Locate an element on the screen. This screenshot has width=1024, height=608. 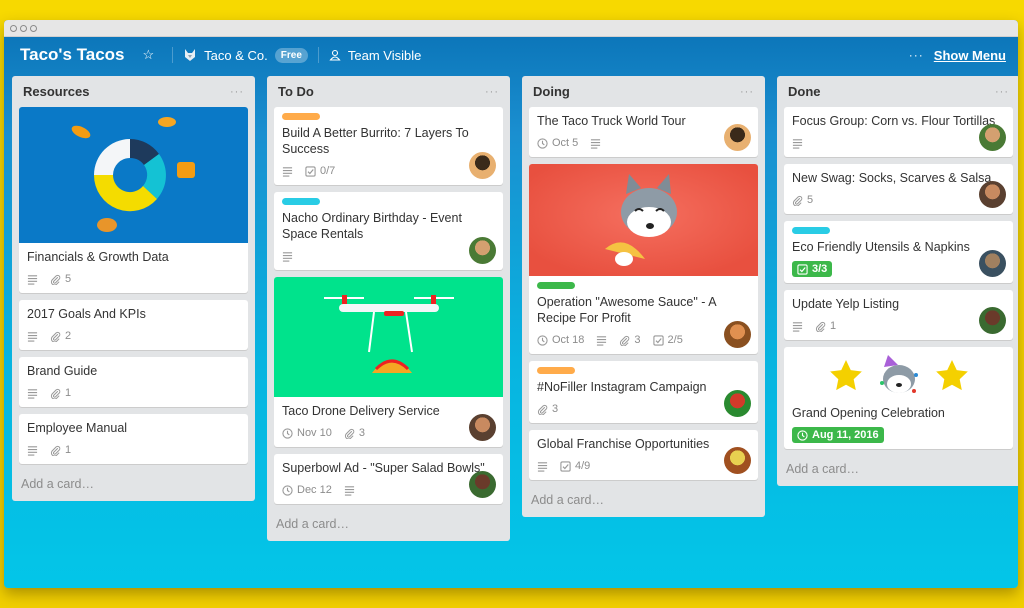
card: Grand Opening Celebration Aug 11, 2016 is located at coordinates (898, 398).